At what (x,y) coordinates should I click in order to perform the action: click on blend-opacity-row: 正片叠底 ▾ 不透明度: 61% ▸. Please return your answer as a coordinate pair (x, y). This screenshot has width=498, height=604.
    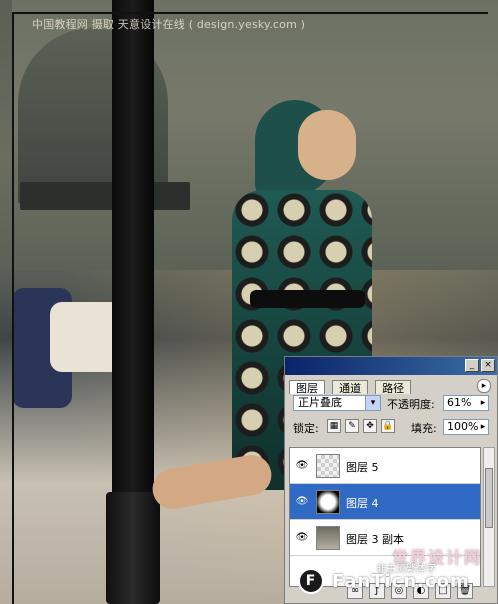
    Looking at the image, I should click on (392, 404).